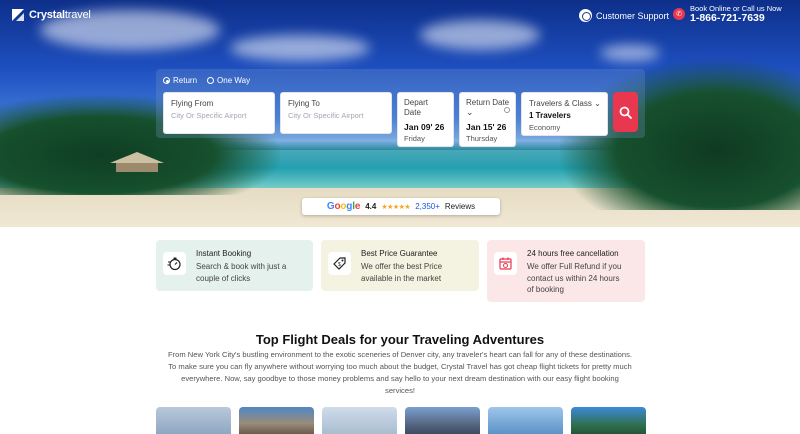  What do you see at coordinates (304, 103) in the screenshot?
I see `flying-to-label: Flying To` at bounding box center [304, 103].